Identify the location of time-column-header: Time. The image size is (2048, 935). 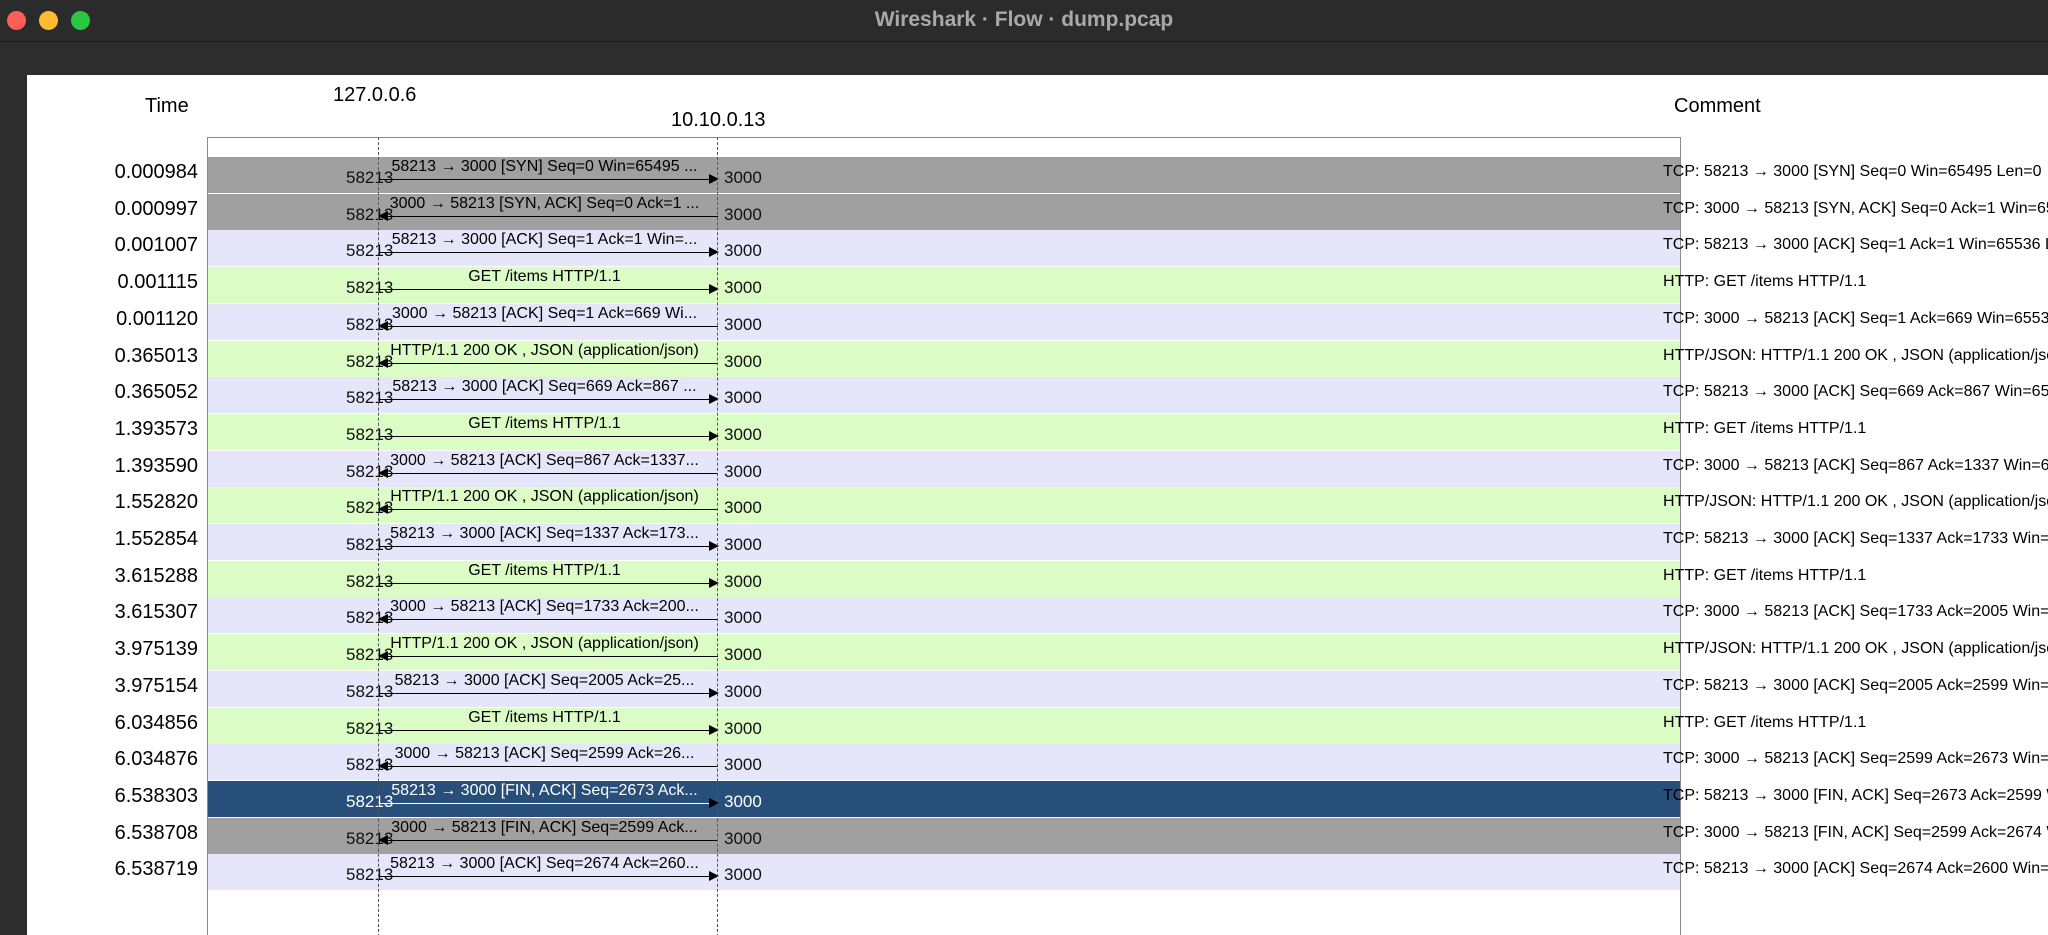
(167, 106).